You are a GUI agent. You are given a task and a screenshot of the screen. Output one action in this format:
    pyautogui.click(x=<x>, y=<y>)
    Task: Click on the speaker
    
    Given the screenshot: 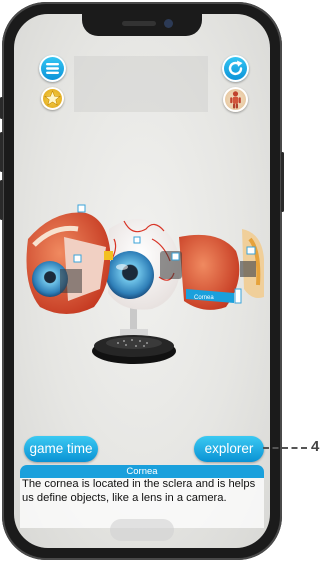 What is the action you would take?
    pyautogui.click(x=139, y=23)
    